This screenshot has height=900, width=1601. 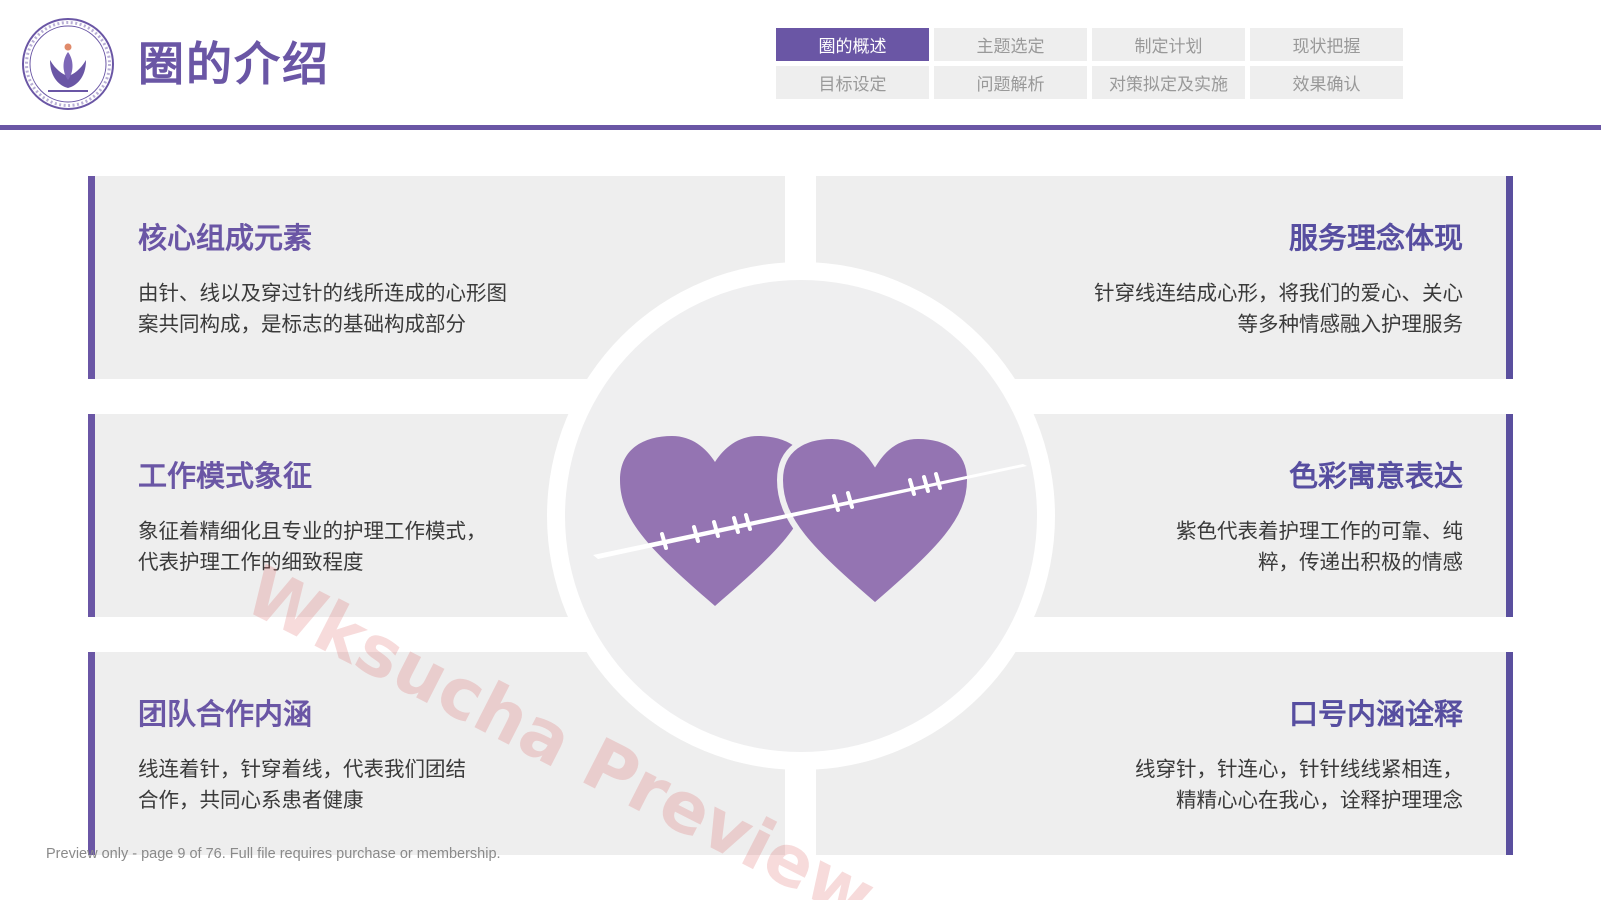 I want to click on card-title: 色彩寓意表达, so click(x=1375, y=476).